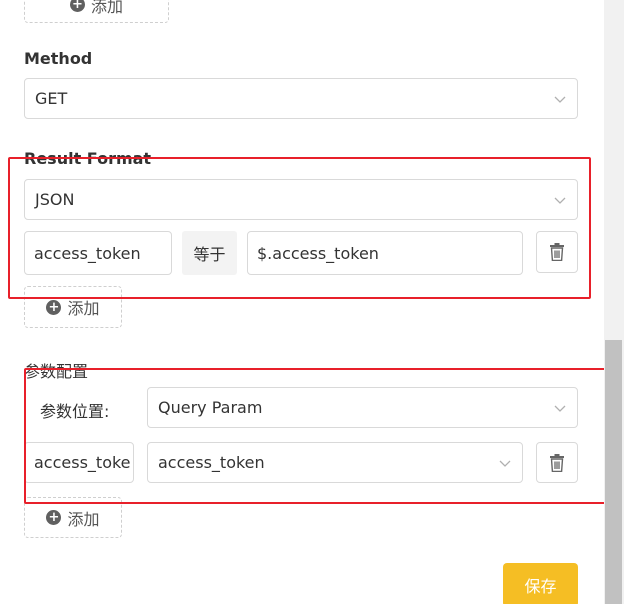 The height and width of the screenshot is (604, 624). I want to click on result-format-label: Result Format, so click(88, 158).